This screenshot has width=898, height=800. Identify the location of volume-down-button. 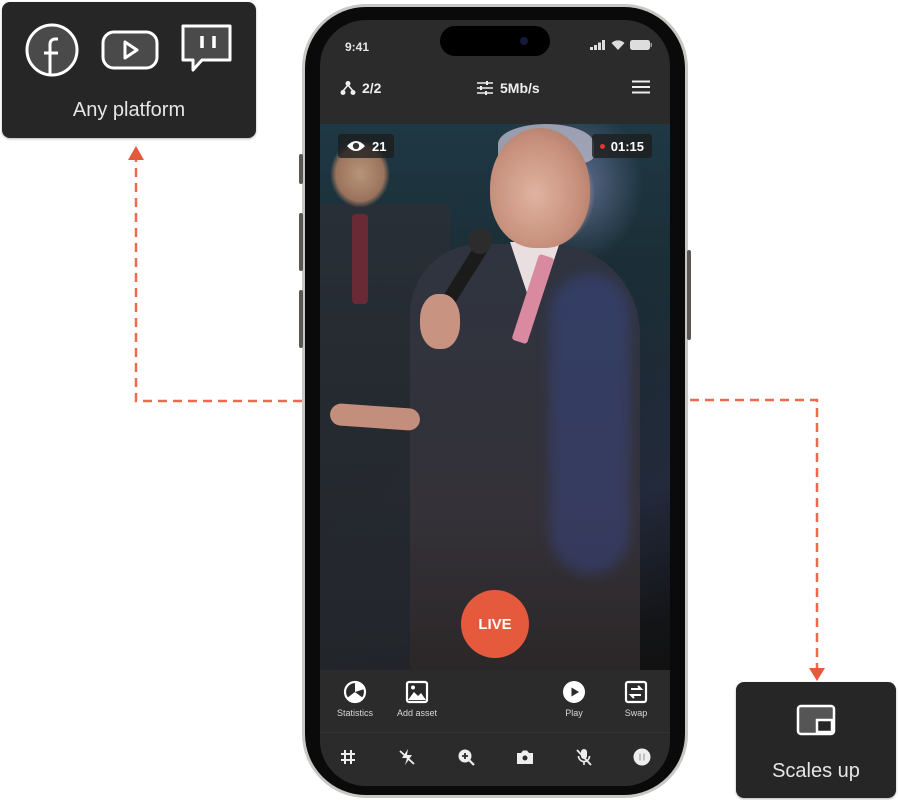
(301, 319).